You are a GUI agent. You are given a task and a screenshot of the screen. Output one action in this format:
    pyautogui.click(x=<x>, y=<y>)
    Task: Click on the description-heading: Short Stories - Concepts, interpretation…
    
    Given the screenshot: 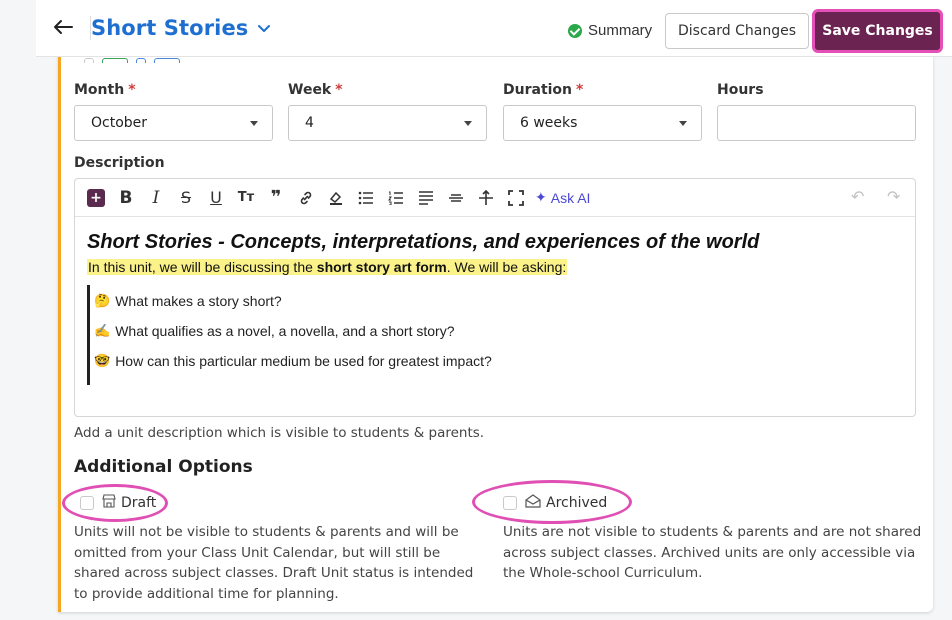 What is the action you would take?
    pyautogui.click(x=423, y=242)
    